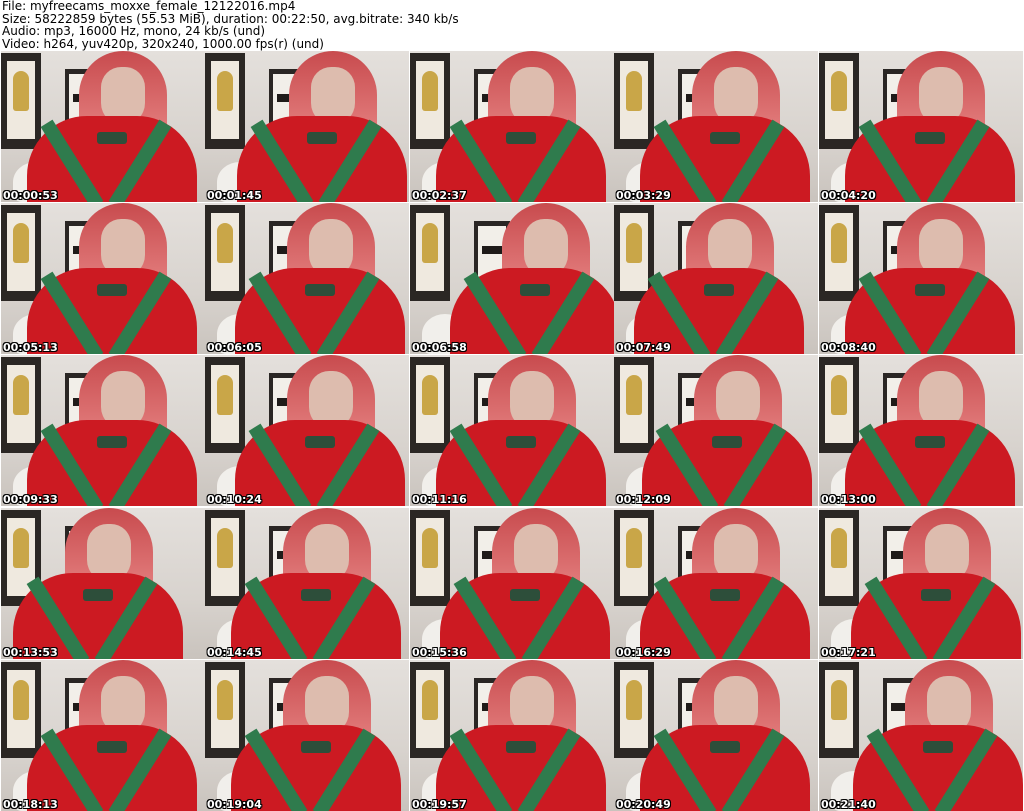 The image size is (1024, 811). What do you see at coordinates (30, 652) in the screenshot?
I see `timestamp-label: 00:13:53` at bounding box center [30, 652].